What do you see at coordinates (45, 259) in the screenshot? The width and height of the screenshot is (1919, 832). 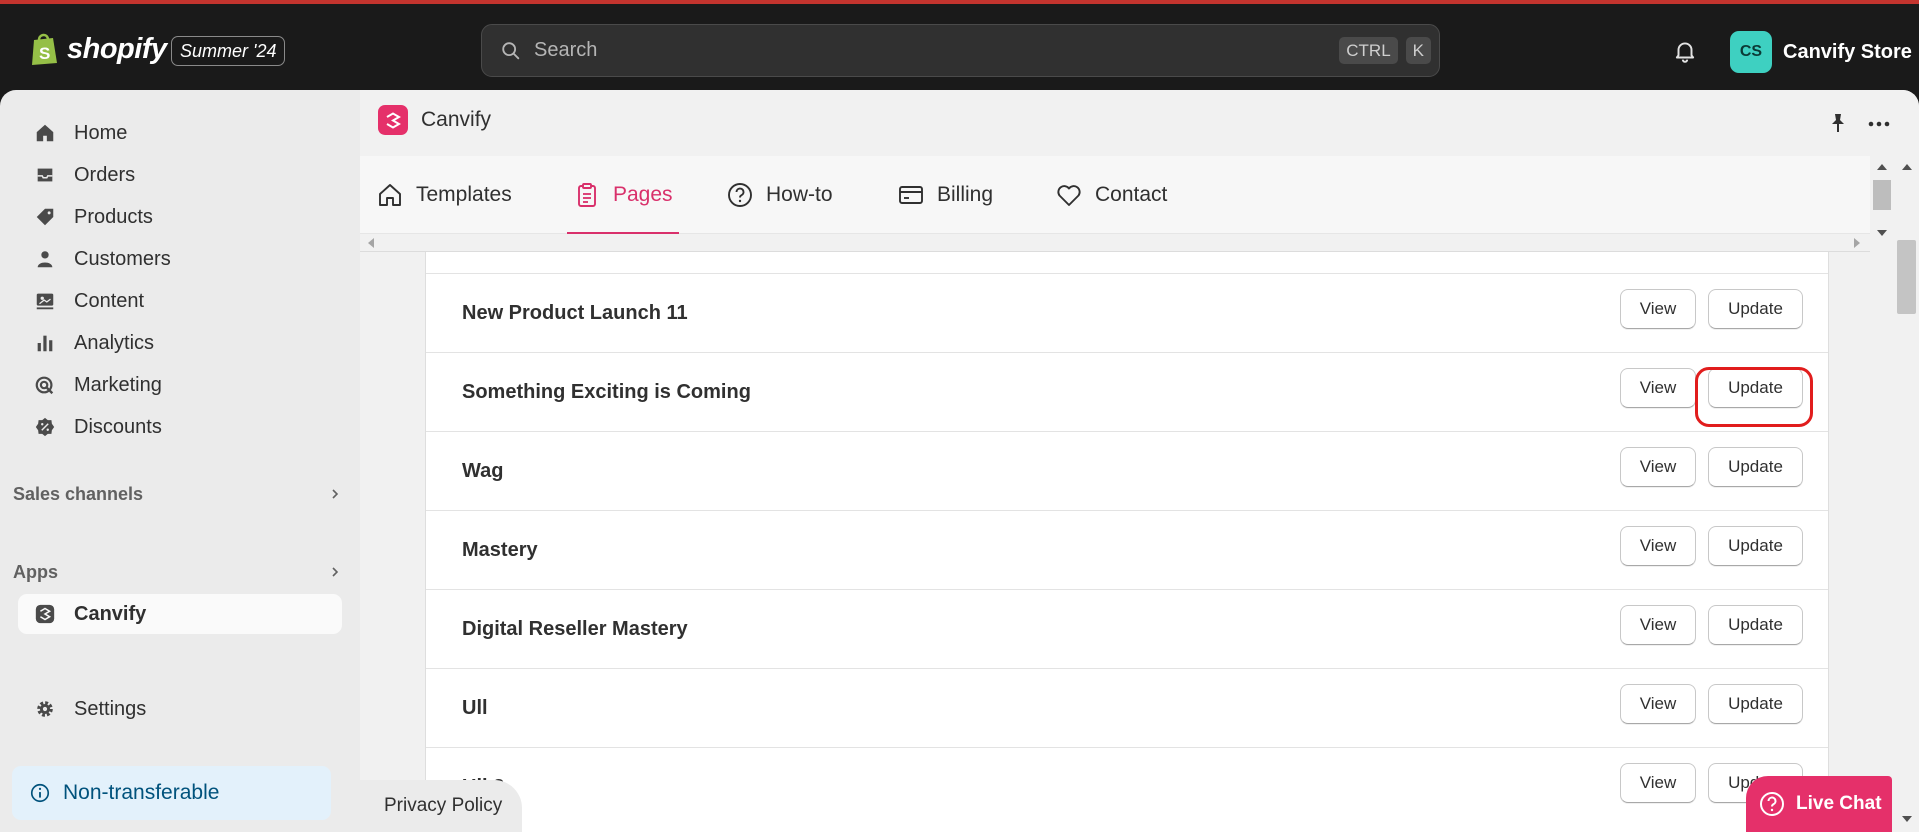 I see `person-icon` at bounding box center [45, 259].